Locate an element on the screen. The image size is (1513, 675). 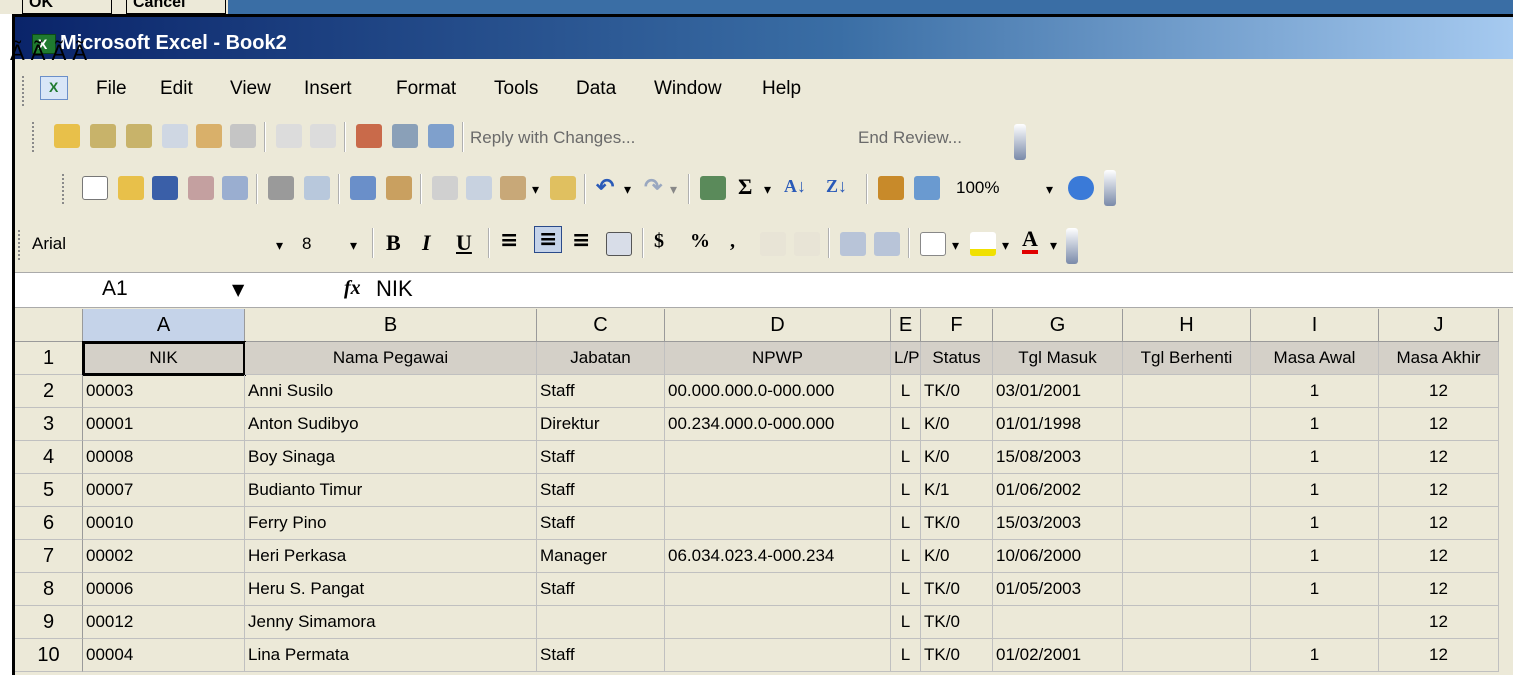
zoom-combo: 100% is located at coordinates (998, 189).